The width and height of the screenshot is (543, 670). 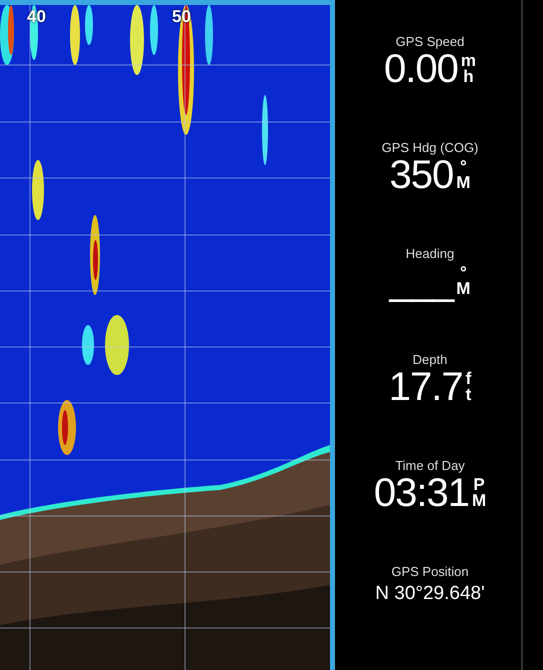 I want to click on readout-label: GPS Speed, so click(x=430, y=41).